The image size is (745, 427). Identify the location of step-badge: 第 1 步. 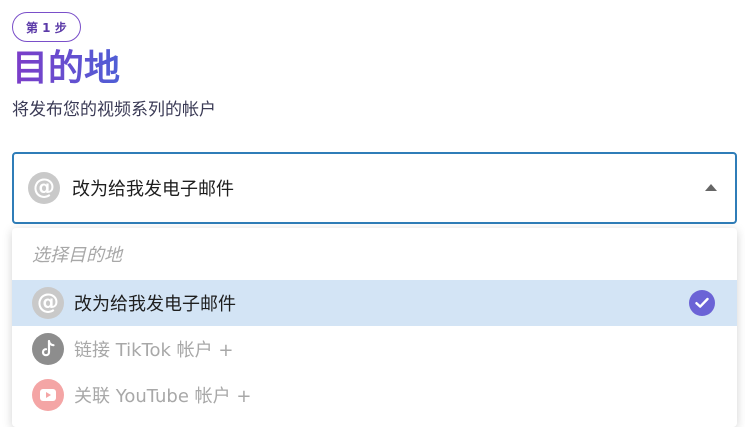
(46, 27).